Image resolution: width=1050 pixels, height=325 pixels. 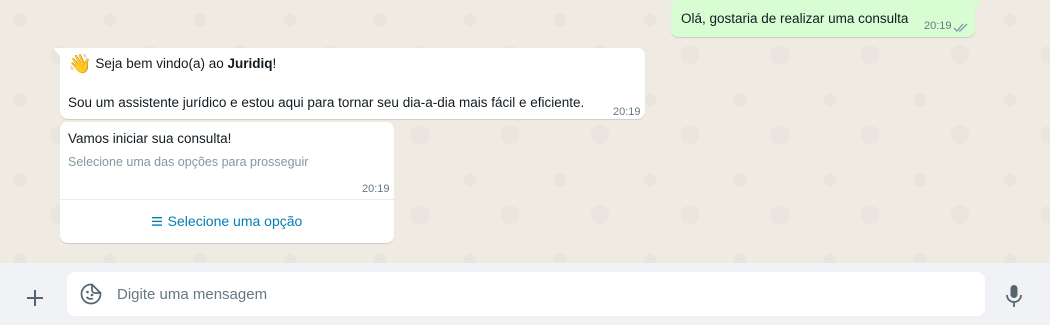 I want to click on attach-button, so click(x=35, y=298).